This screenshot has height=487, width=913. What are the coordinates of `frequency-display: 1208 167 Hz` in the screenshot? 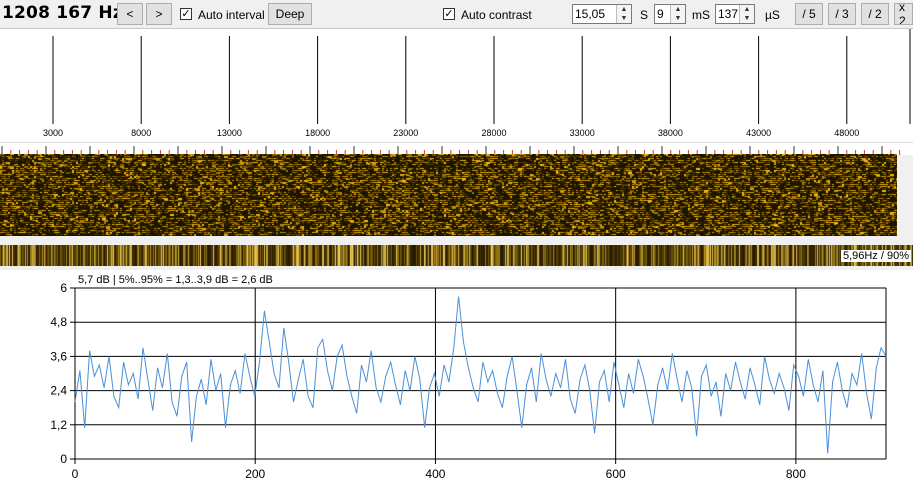 It's located at (62, 13).